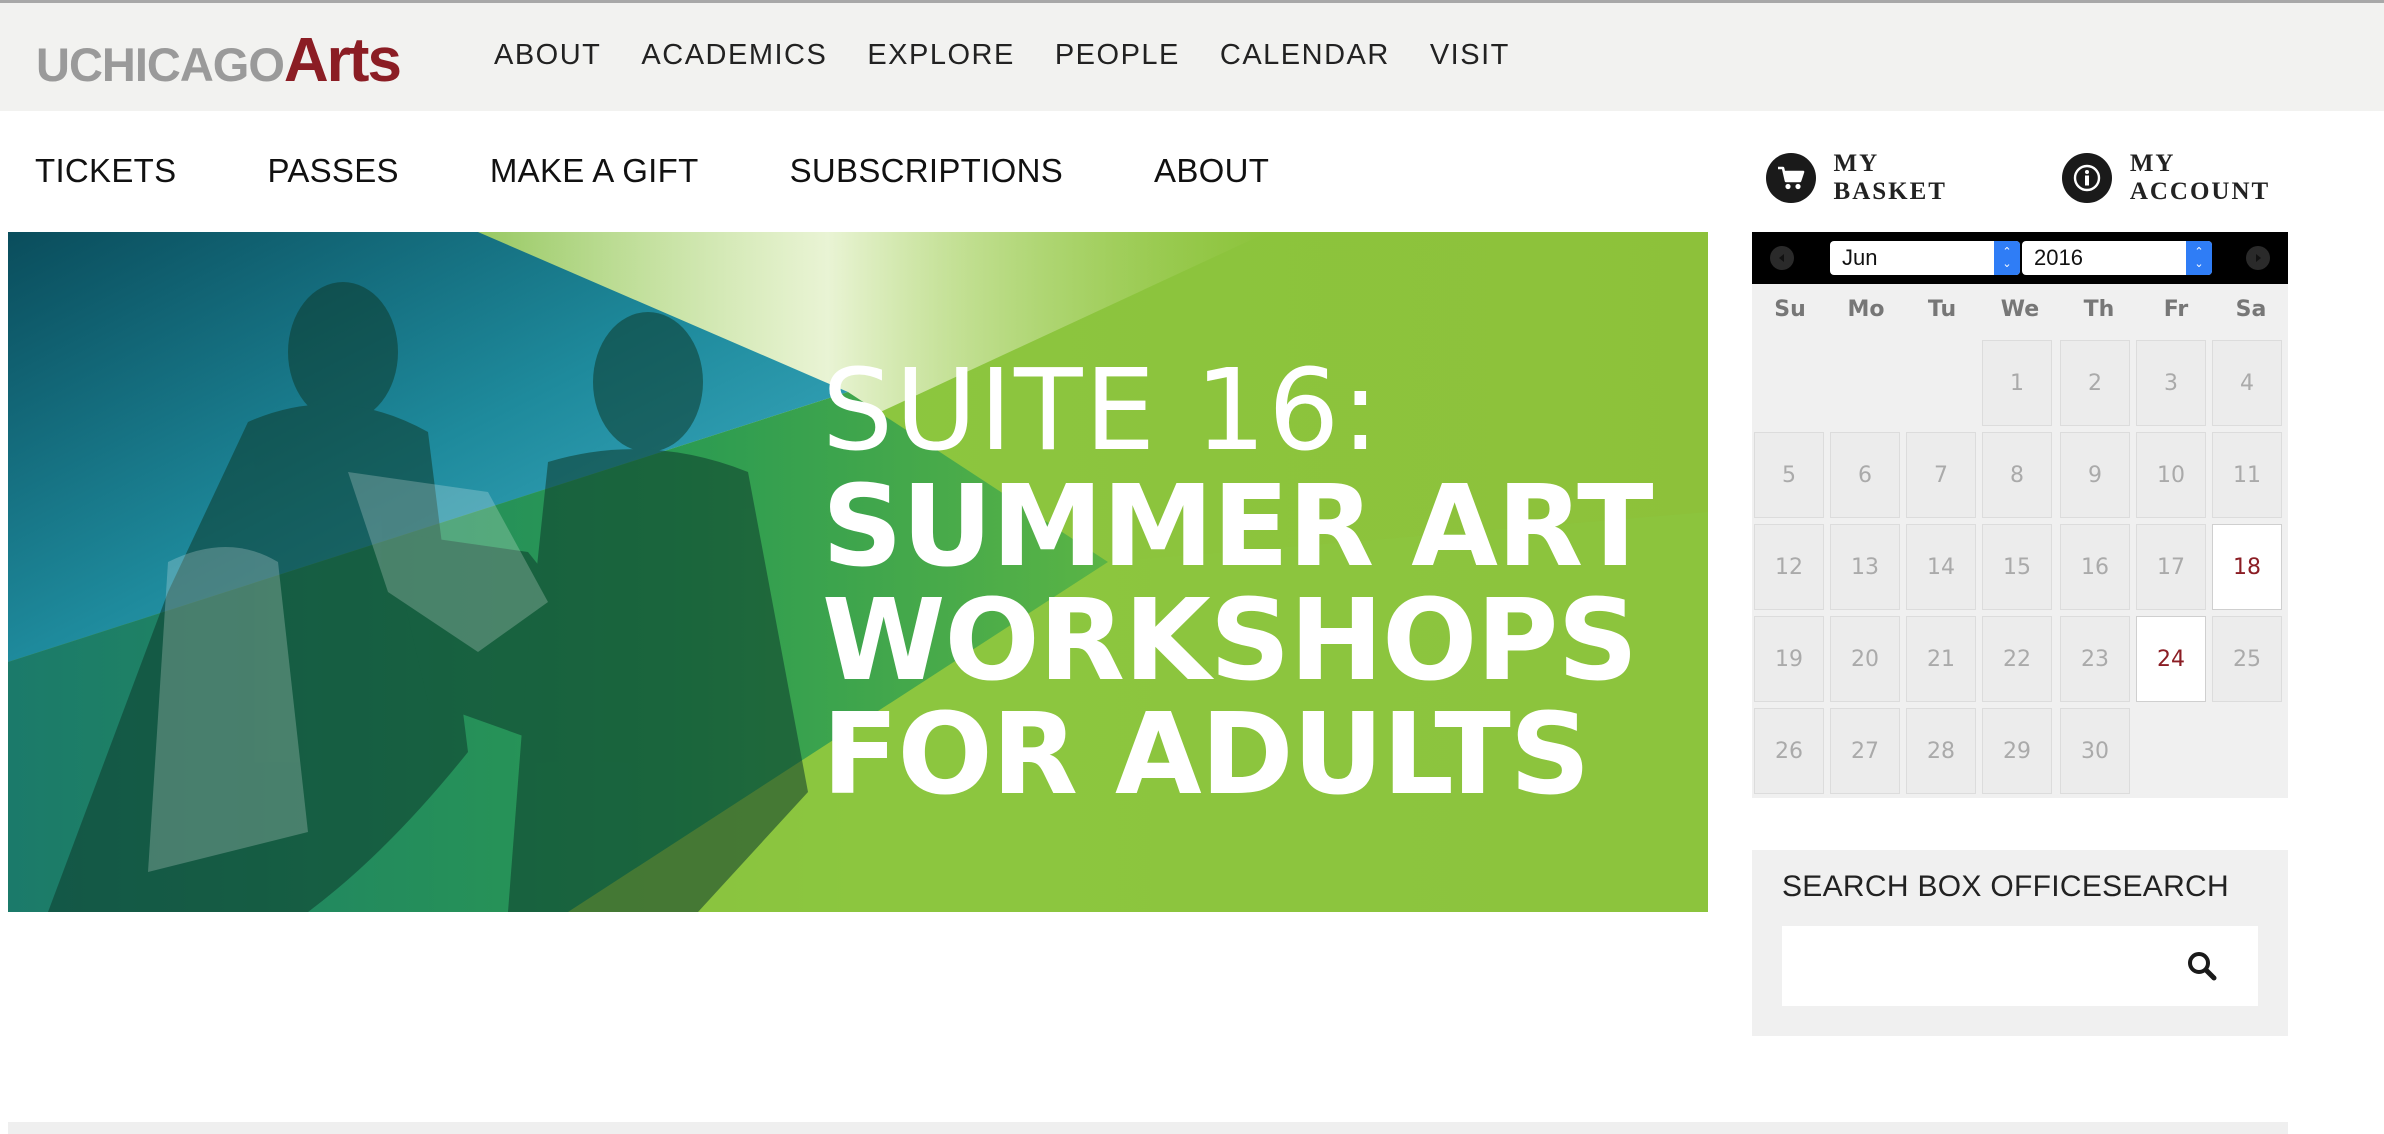 This screenshot has height=1134, width=2384. What do you see at coordinates (1789, 567) in the screenshot?
I see `calendar-day: 12` at bounding box center [1789, 567].